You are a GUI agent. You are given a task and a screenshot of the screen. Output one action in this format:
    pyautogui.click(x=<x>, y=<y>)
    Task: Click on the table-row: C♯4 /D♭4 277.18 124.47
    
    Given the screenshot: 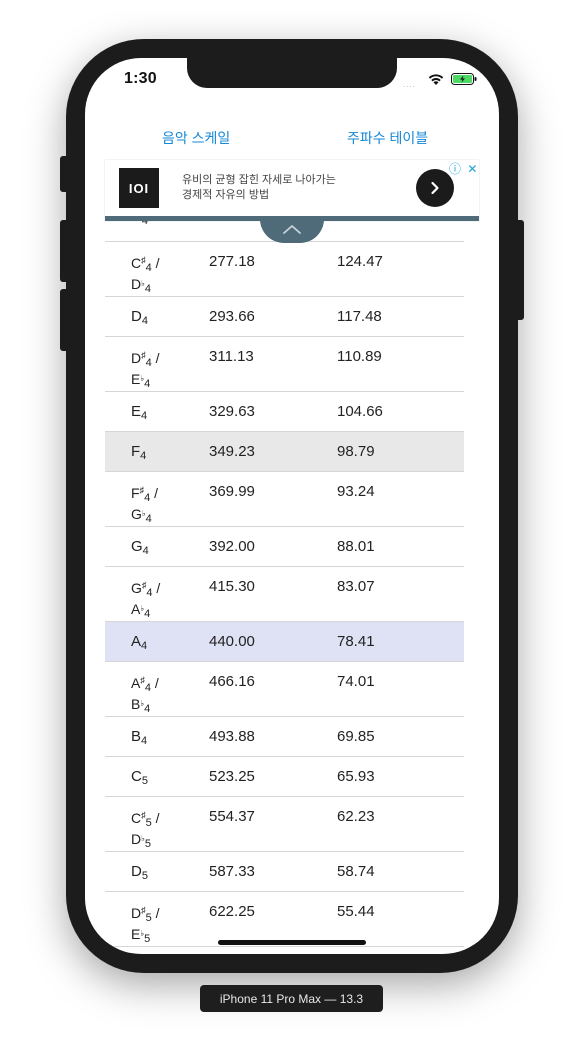 What is the action you would take?
    pyautogui.click(x=284, y=269)
    